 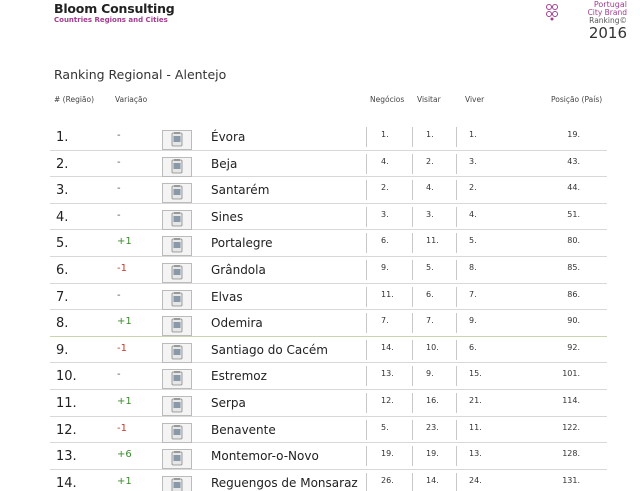 I want to click on country-position-cell: 44., so click(x=573, y=188).